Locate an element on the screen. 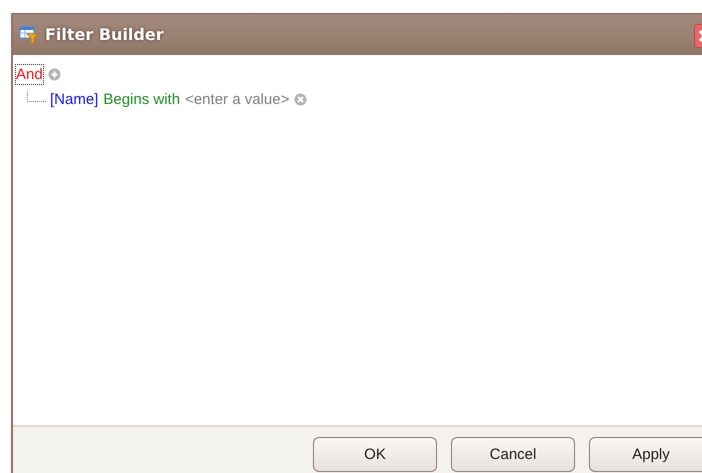 The image size is (702, 473). value-placeholder: <enter a value> is located at coordinates (237, 99).